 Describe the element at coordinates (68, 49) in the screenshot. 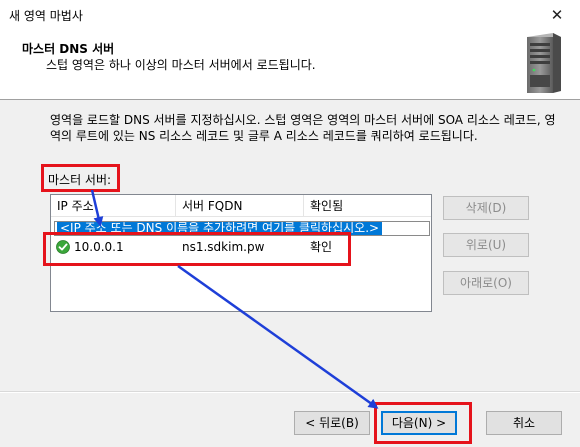

I see `page-title: 마스터 DNS 서버` at that location.